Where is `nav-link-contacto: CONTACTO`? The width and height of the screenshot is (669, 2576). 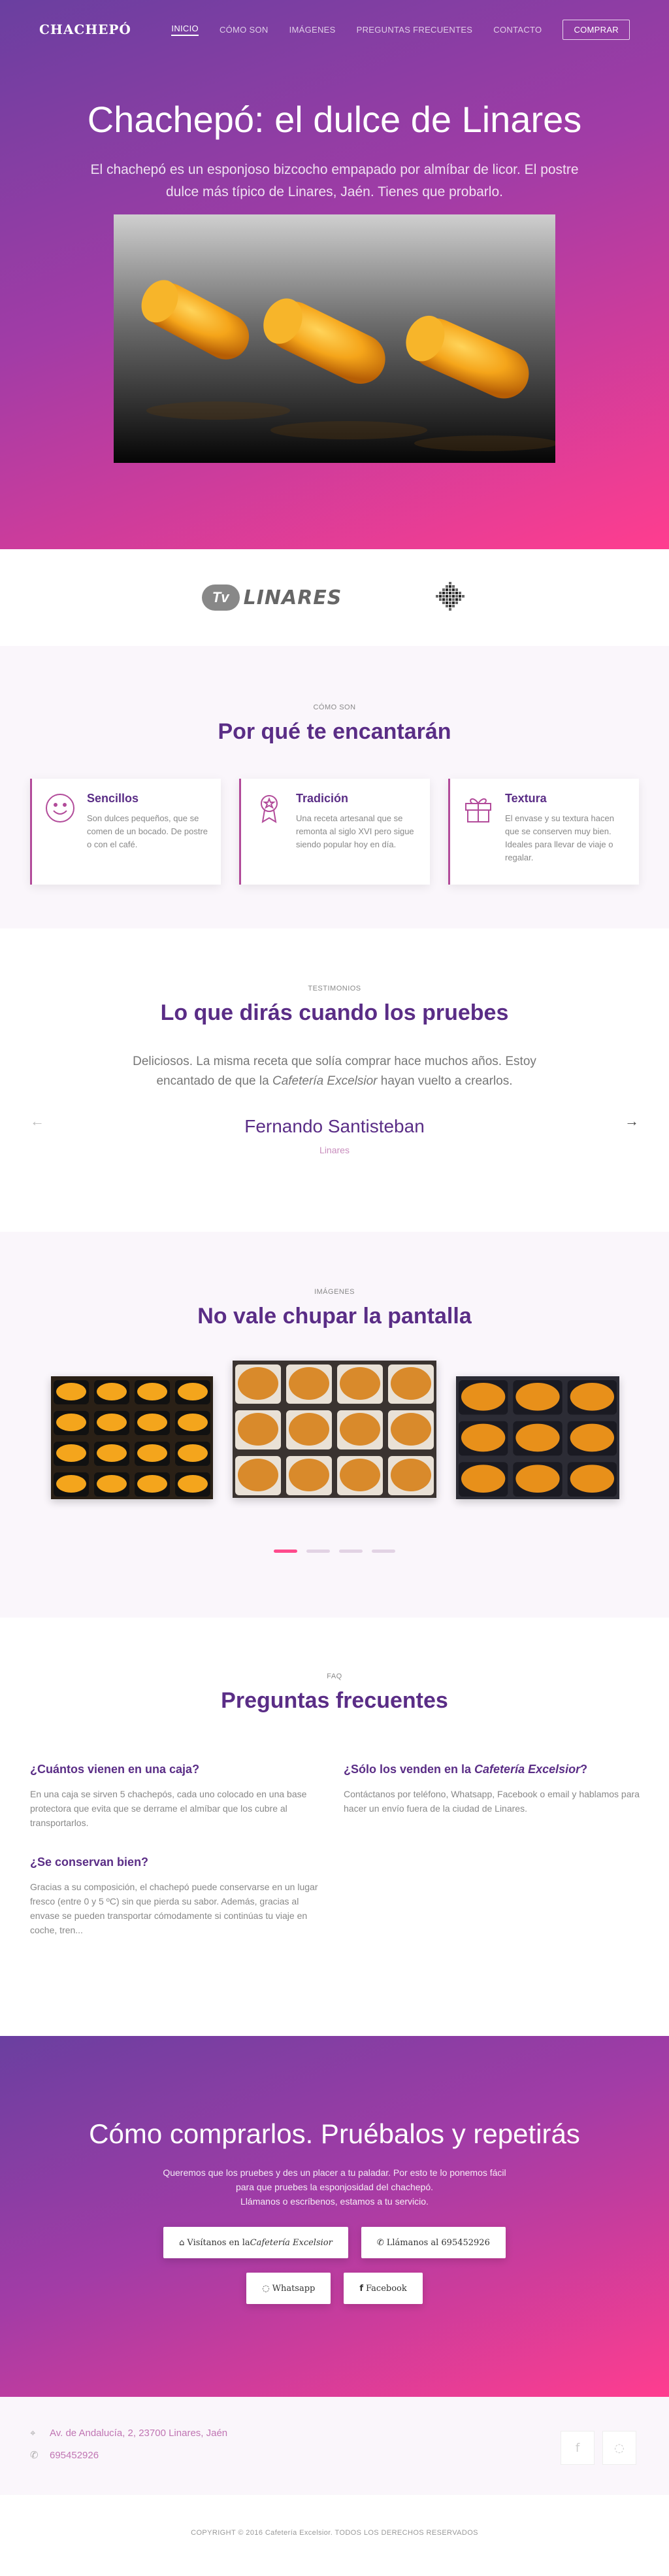 nav-link-contacto: CONTACTO is located at coordinates (517, 30).